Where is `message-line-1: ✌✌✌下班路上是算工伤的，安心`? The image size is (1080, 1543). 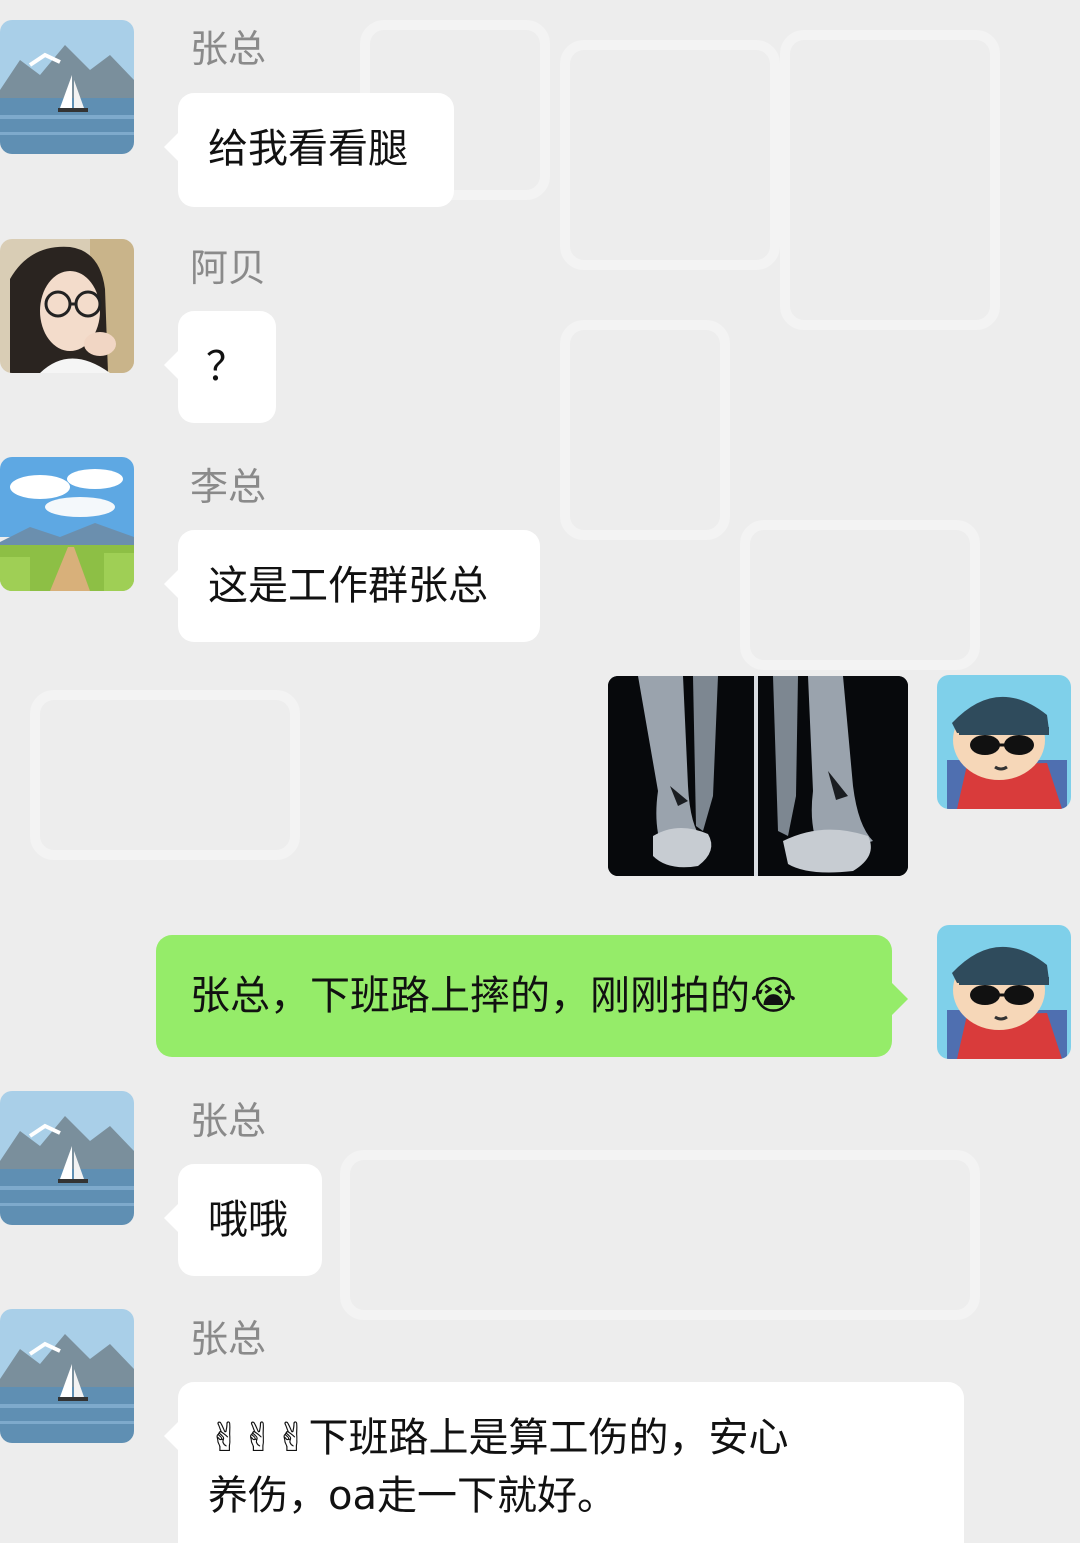
message-line-1: ✌✌✌下班路上是算工伤的，安心 is located at coordinates (571, 1438).